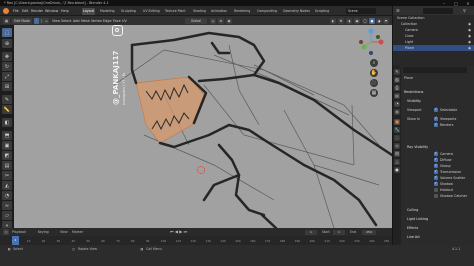  Describe the element at coordinates (341, 20) in the screenshot. I see `gizmo-icon: ✥` at that location.